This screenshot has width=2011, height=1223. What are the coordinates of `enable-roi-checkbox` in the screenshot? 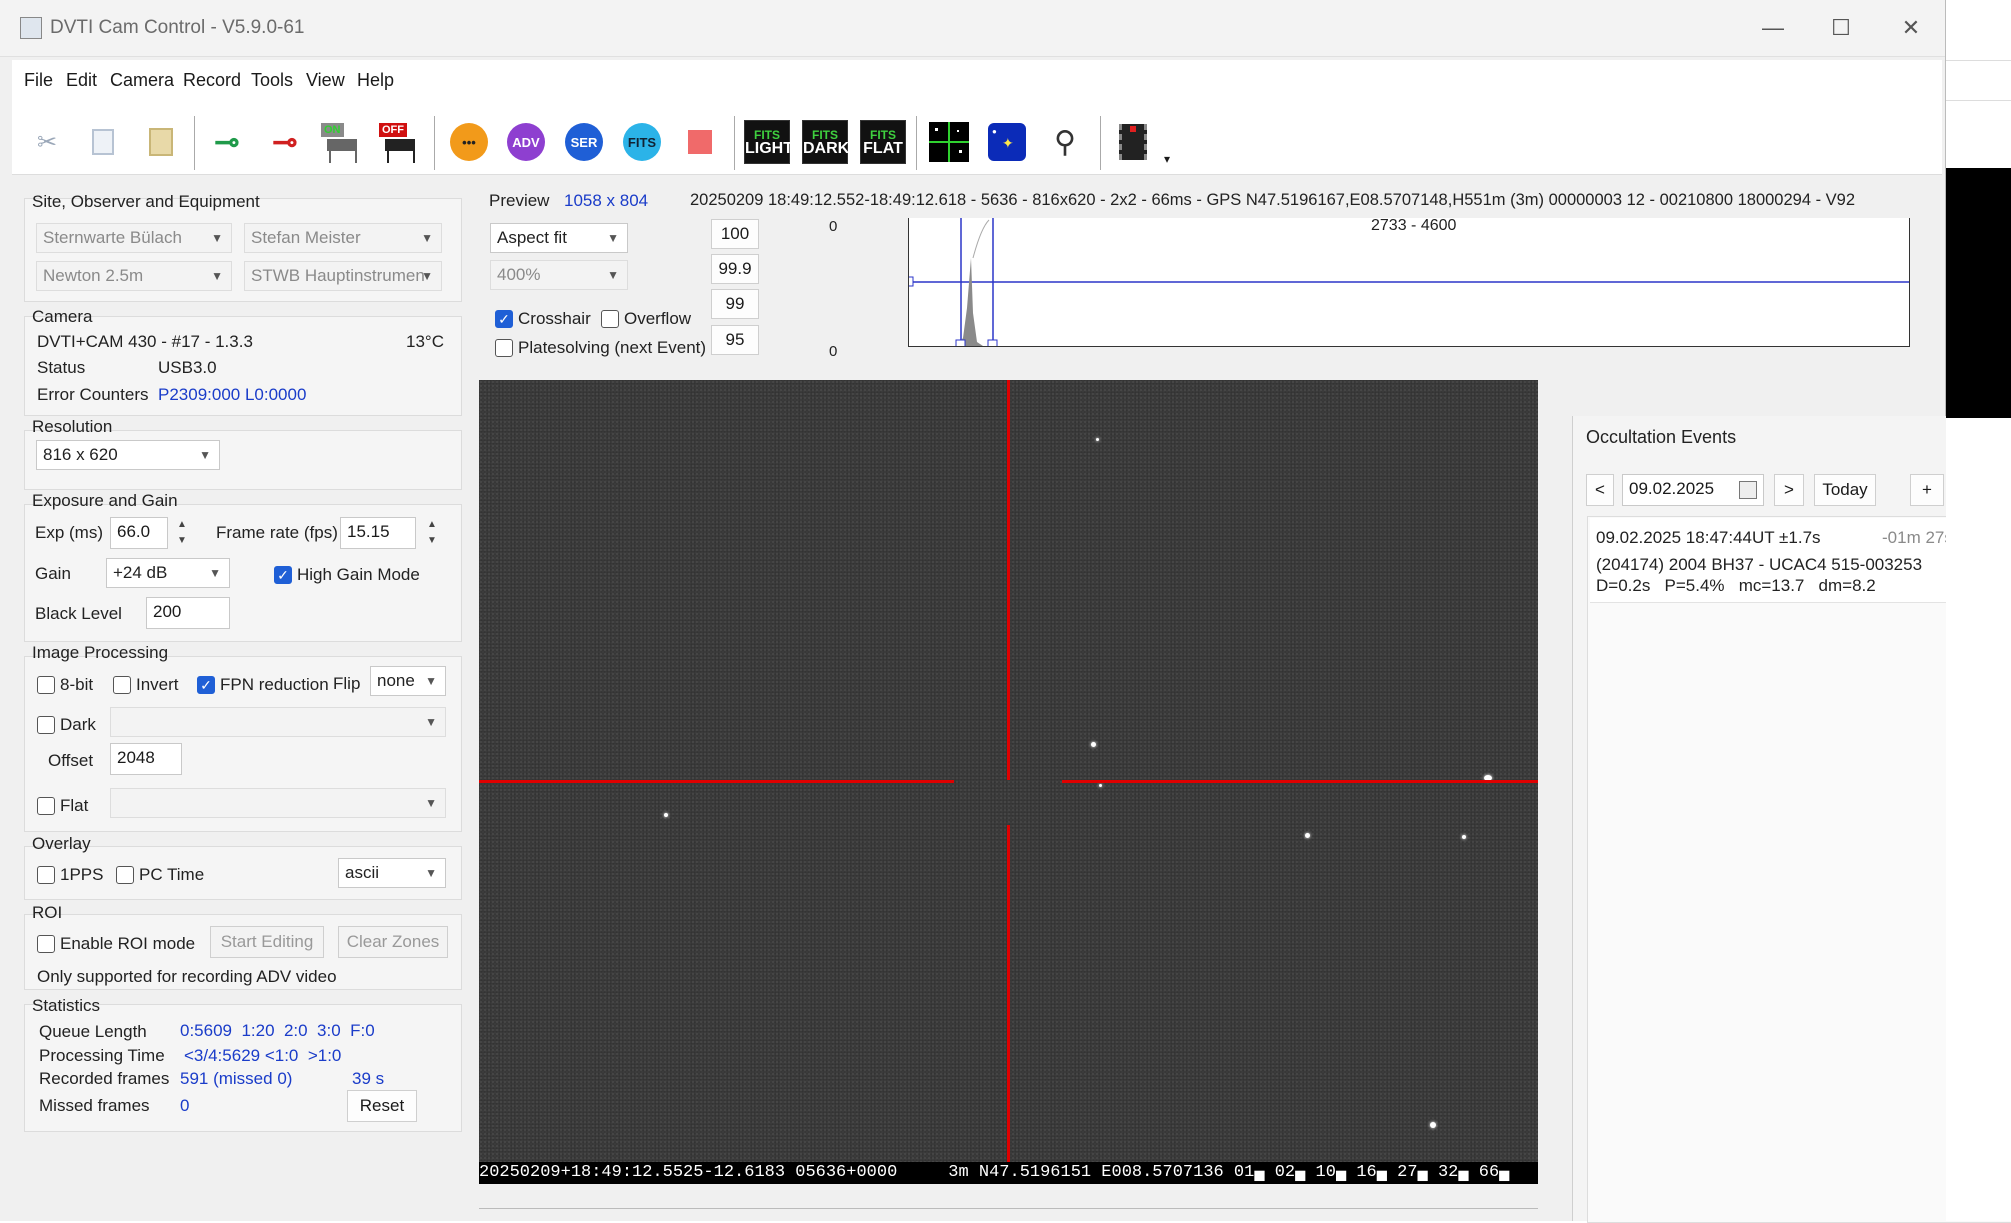 It's located at (46, 944).